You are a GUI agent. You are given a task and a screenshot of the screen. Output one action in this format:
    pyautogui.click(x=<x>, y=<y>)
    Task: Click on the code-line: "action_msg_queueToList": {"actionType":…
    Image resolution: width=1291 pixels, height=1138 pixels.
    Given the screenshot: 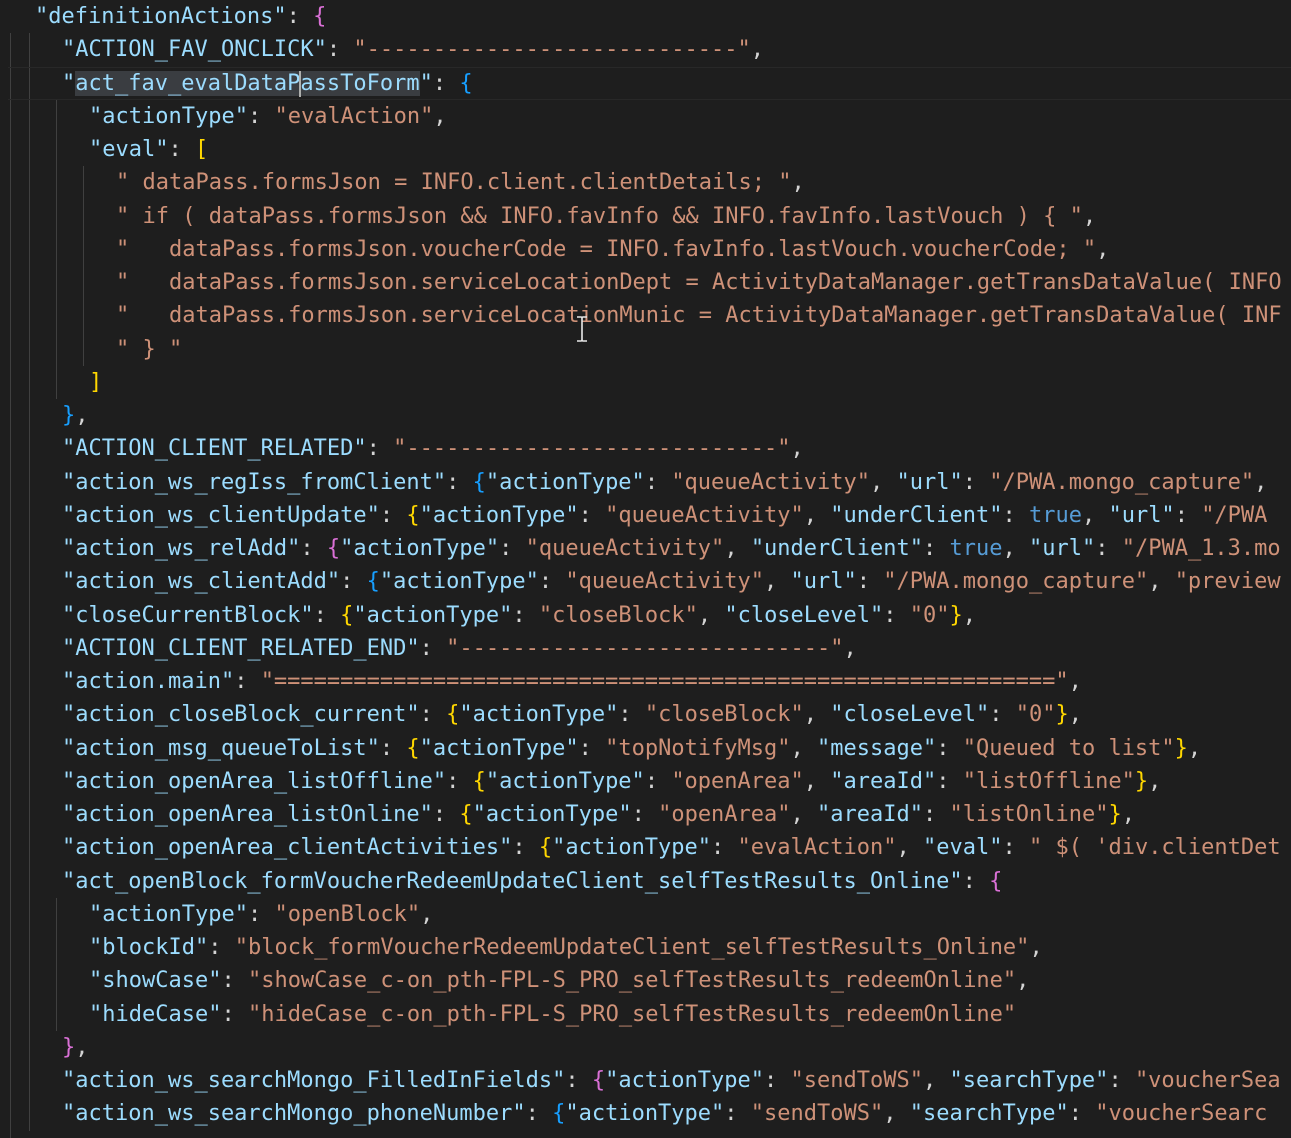 What is the action you would take?
    pyautogui.click(x=631, y=748)
    